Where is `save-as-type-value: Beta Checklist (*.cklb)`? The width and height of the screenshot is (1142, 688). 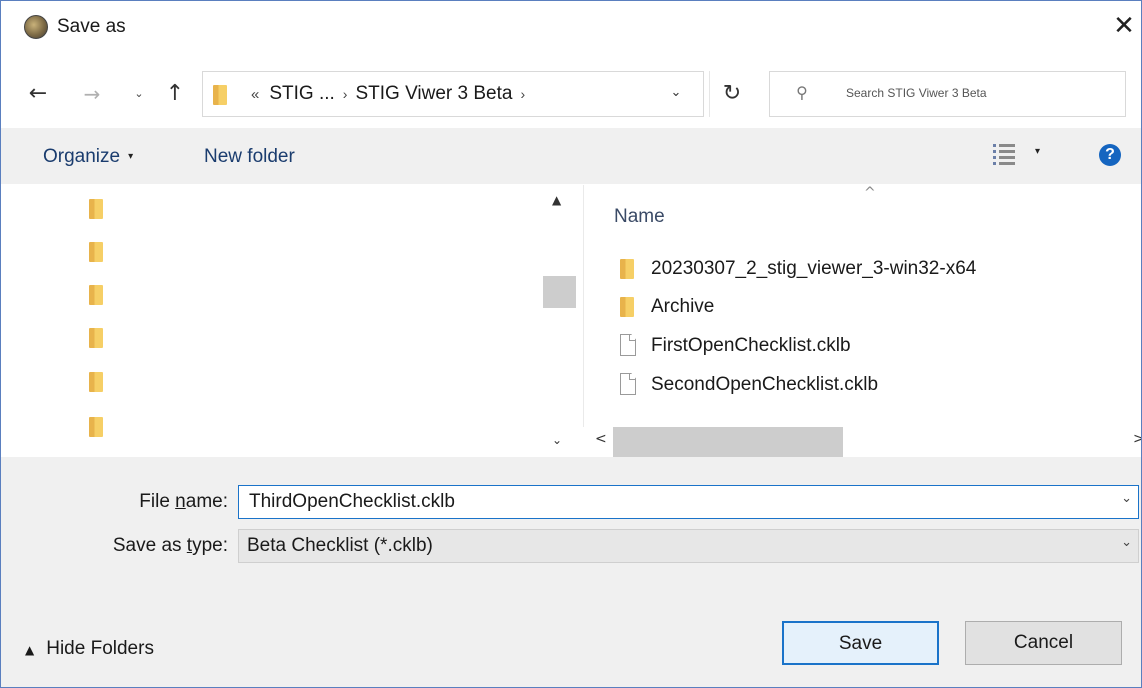
save-as-type-value: Beta Checklist (*.cklb) is located at coordinates (340, 545).